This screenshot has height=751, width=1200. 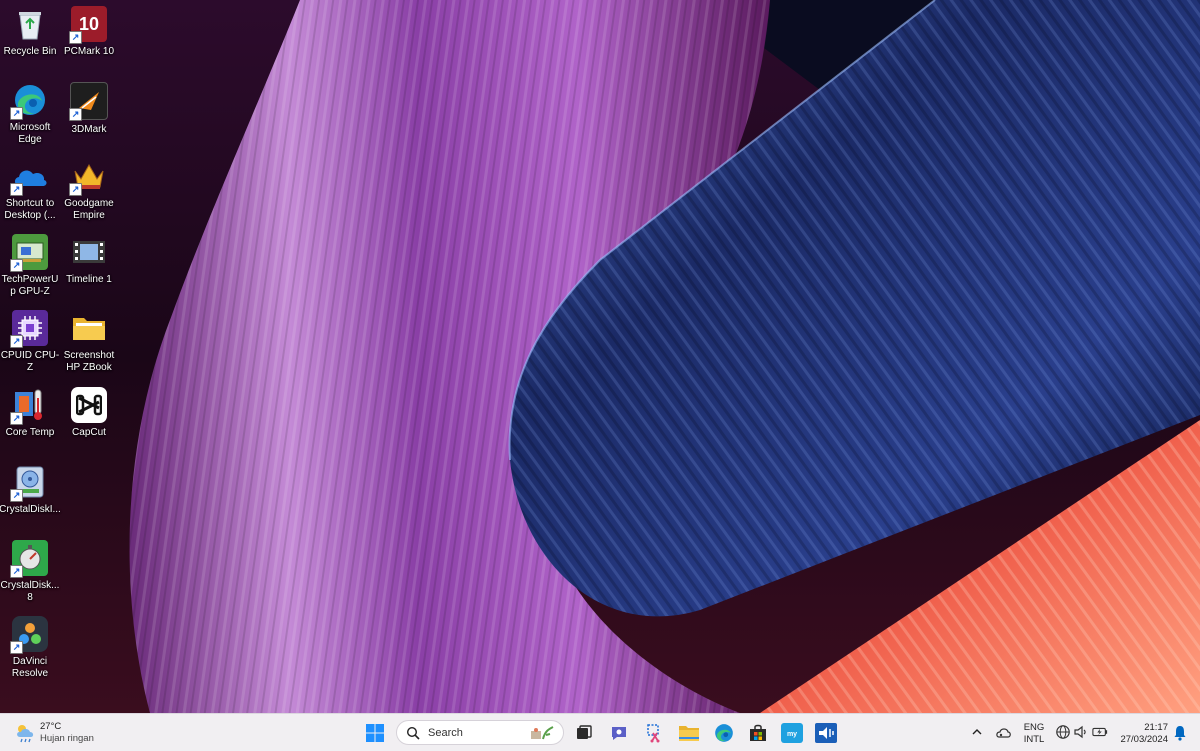 I want to click on language-code: ENG, so click(x=1034, y=727).